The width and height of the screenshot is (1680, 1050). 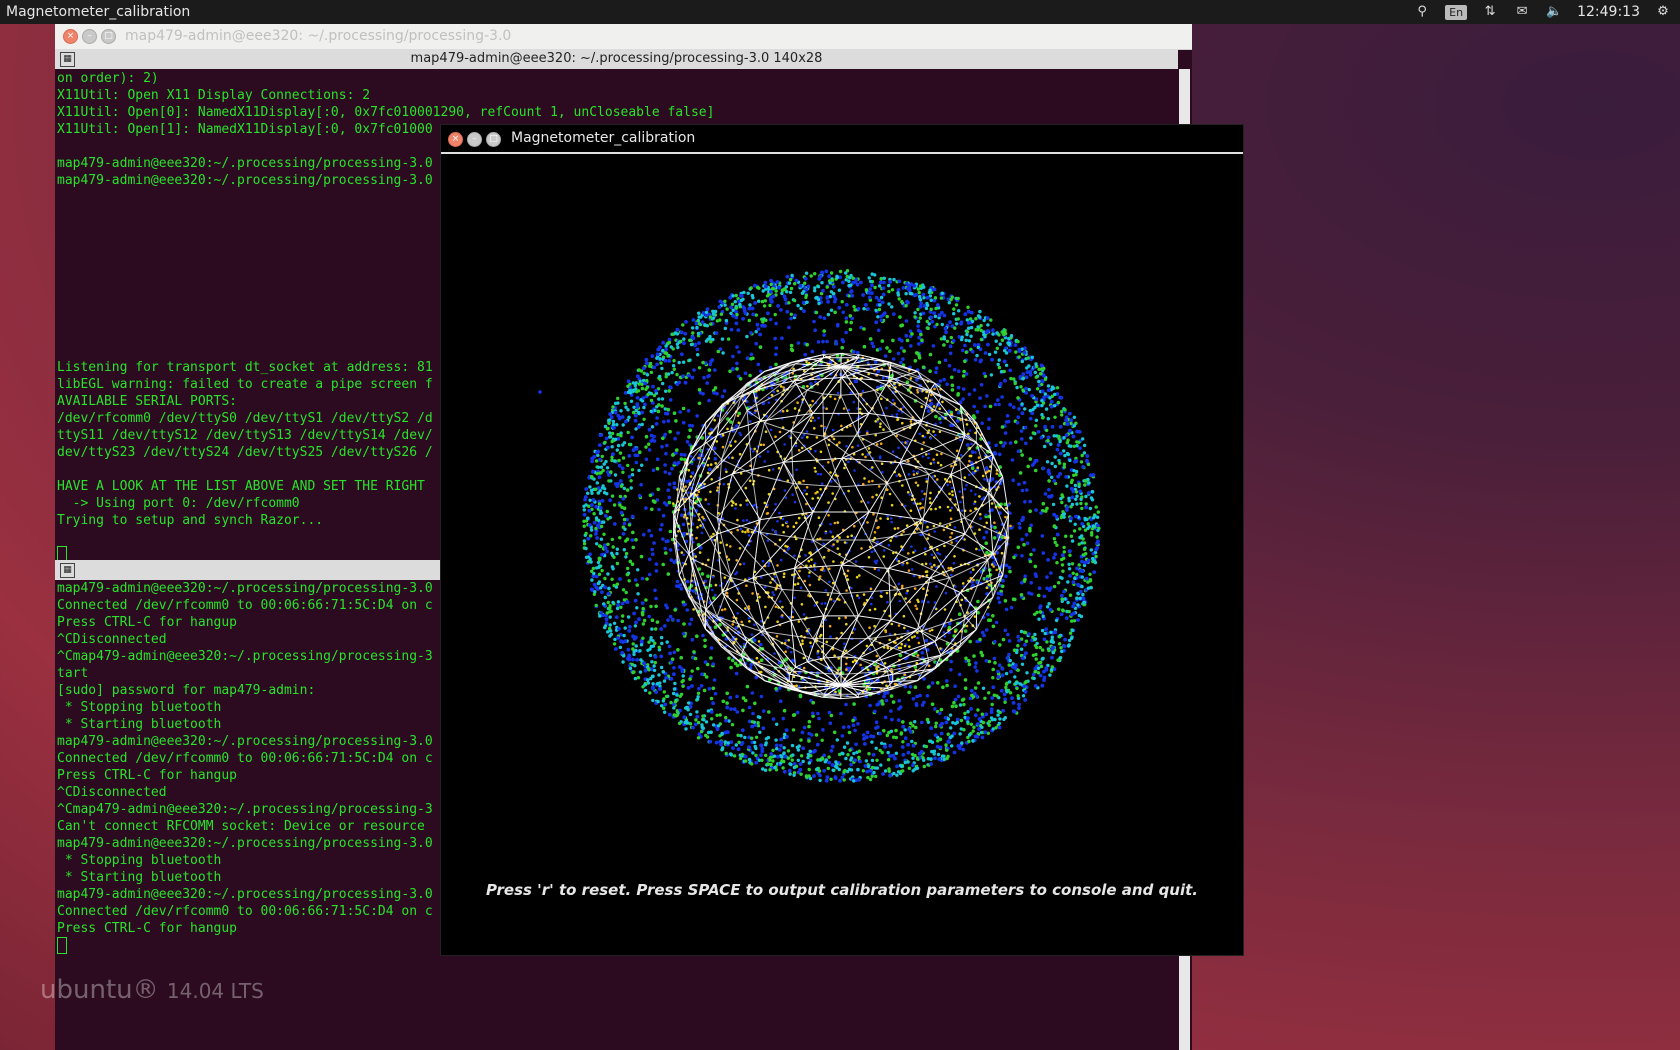 What do you see at coordinates (186, 690) in the screenshot?
I see `terminal-line: [sudo] password for map479-admin:` at bounding box center [186, 690].